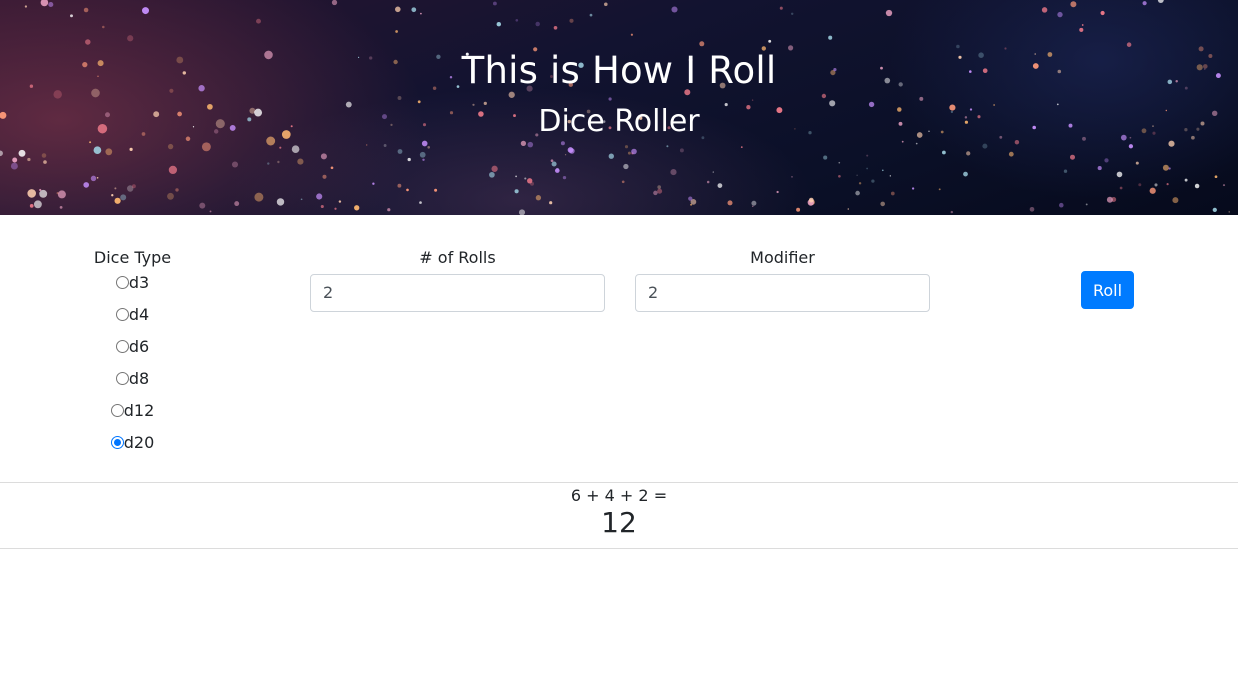 This screenshot has height=694, width=1238. I want to click on dice-option-label: d6, so click(139, 346).